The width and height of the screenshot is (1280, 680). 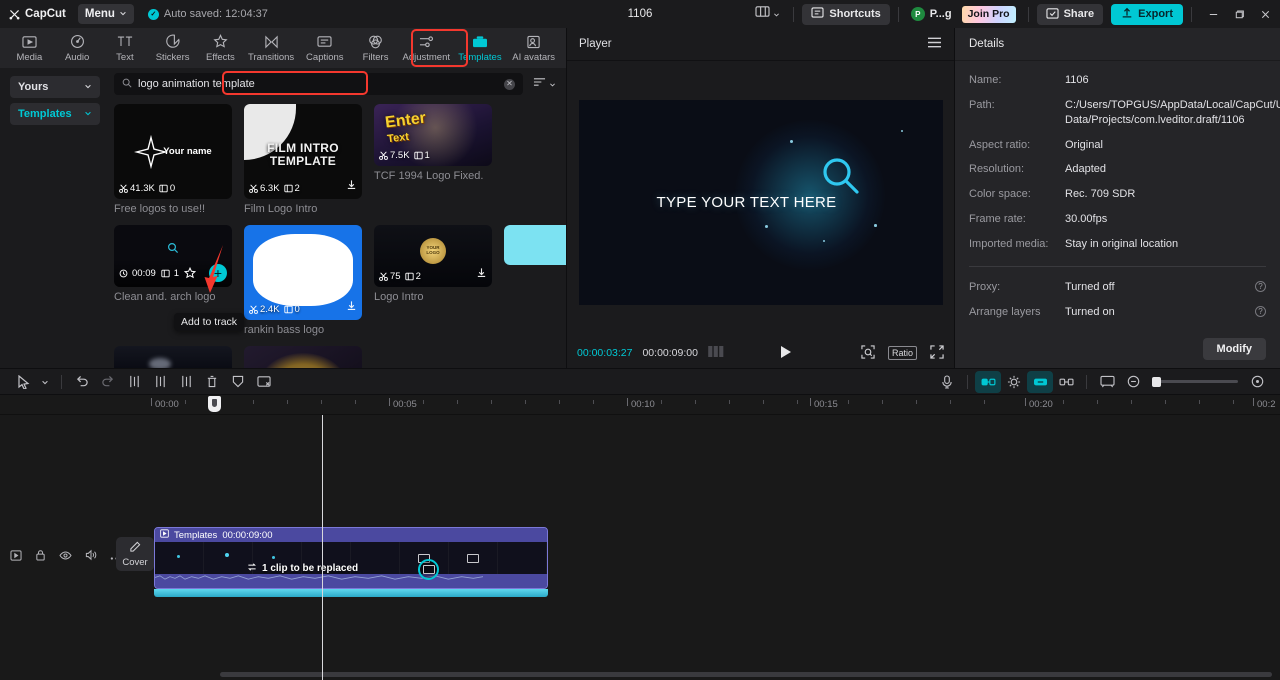 I want to click on mirror-icon, so click(x=264, y=382).